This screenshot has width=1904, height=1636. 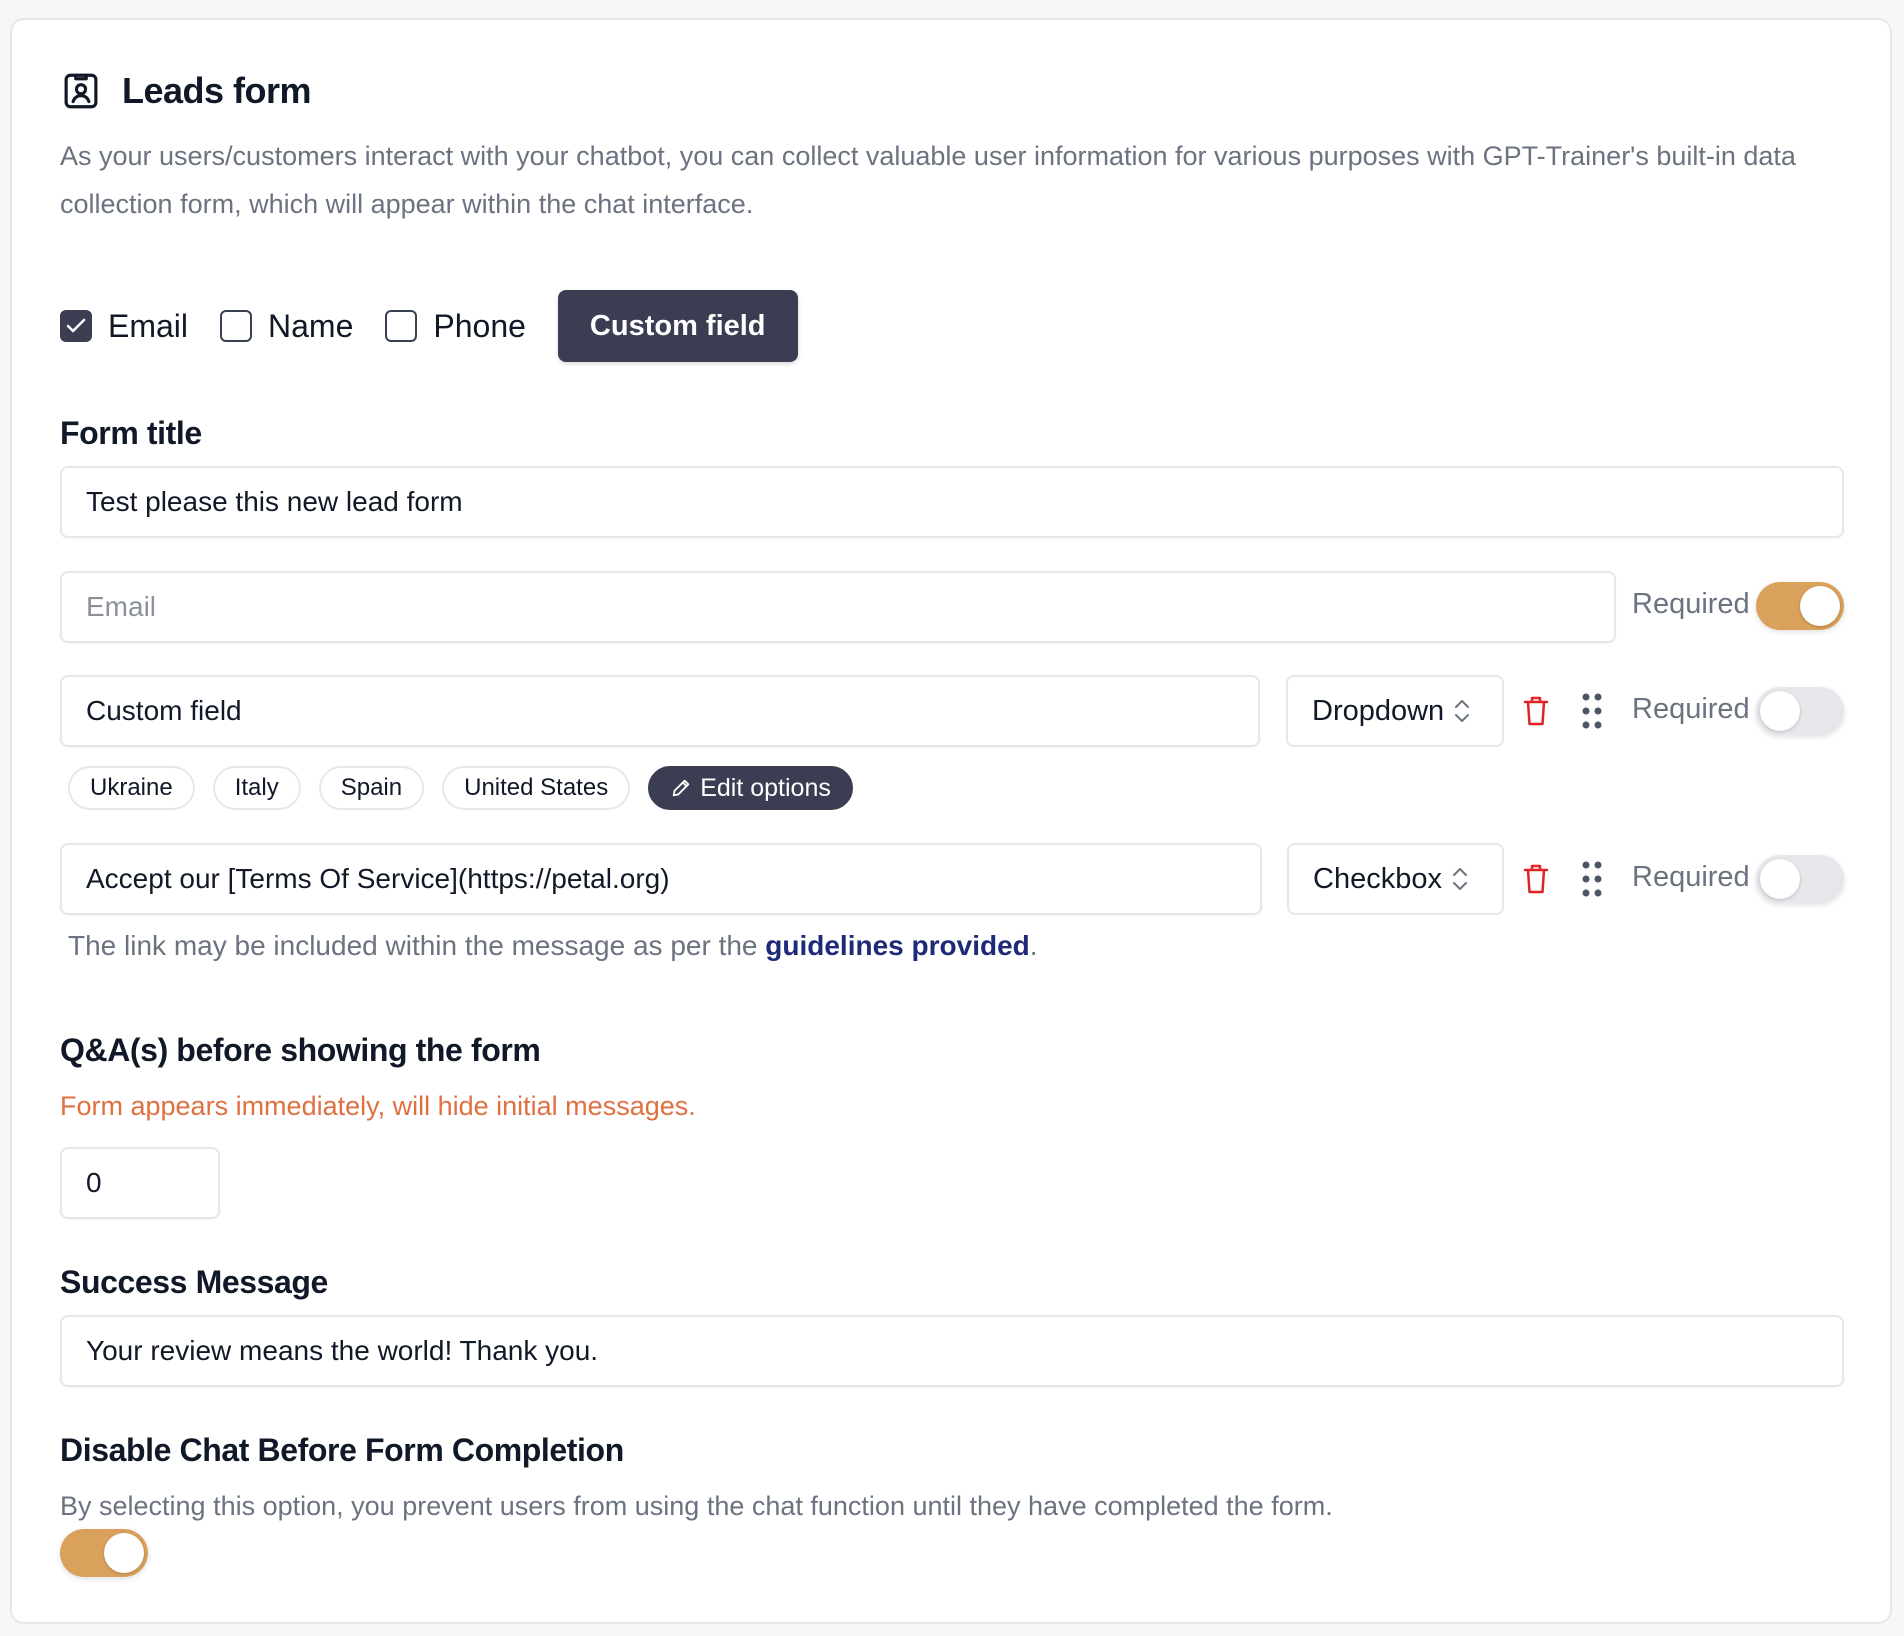 What do you see at coordinates (140, 1183) in the screenshot?
I see `qa-count-input: 0` at bounding box center [140, 1183].